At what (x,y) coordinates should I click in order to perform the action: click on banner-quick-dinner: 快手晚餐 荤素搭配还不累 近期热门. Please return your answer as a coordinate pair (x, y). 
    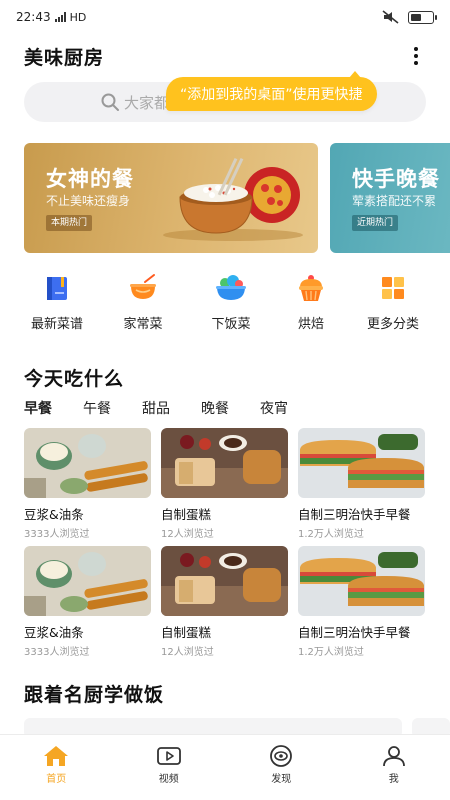
    Looking at the image, I should click on (390, 198).